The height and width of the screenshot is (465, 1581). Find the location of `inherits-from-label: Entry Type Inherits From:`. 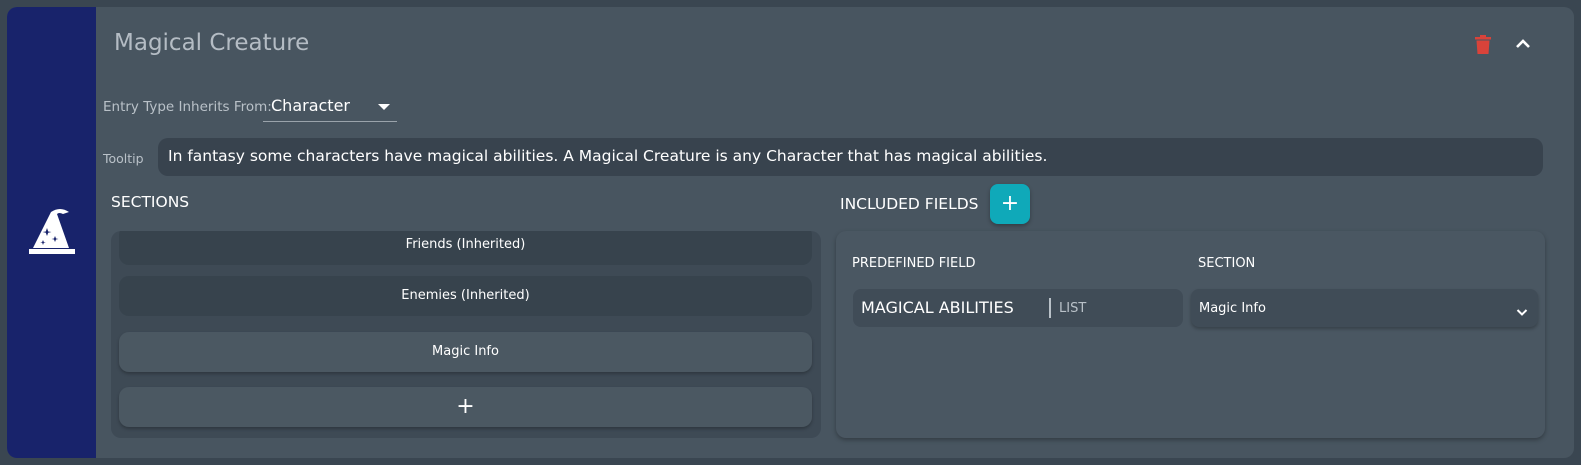

inherits-from-label: Entry Type Inherits From: is located at coordinates (187, 107).